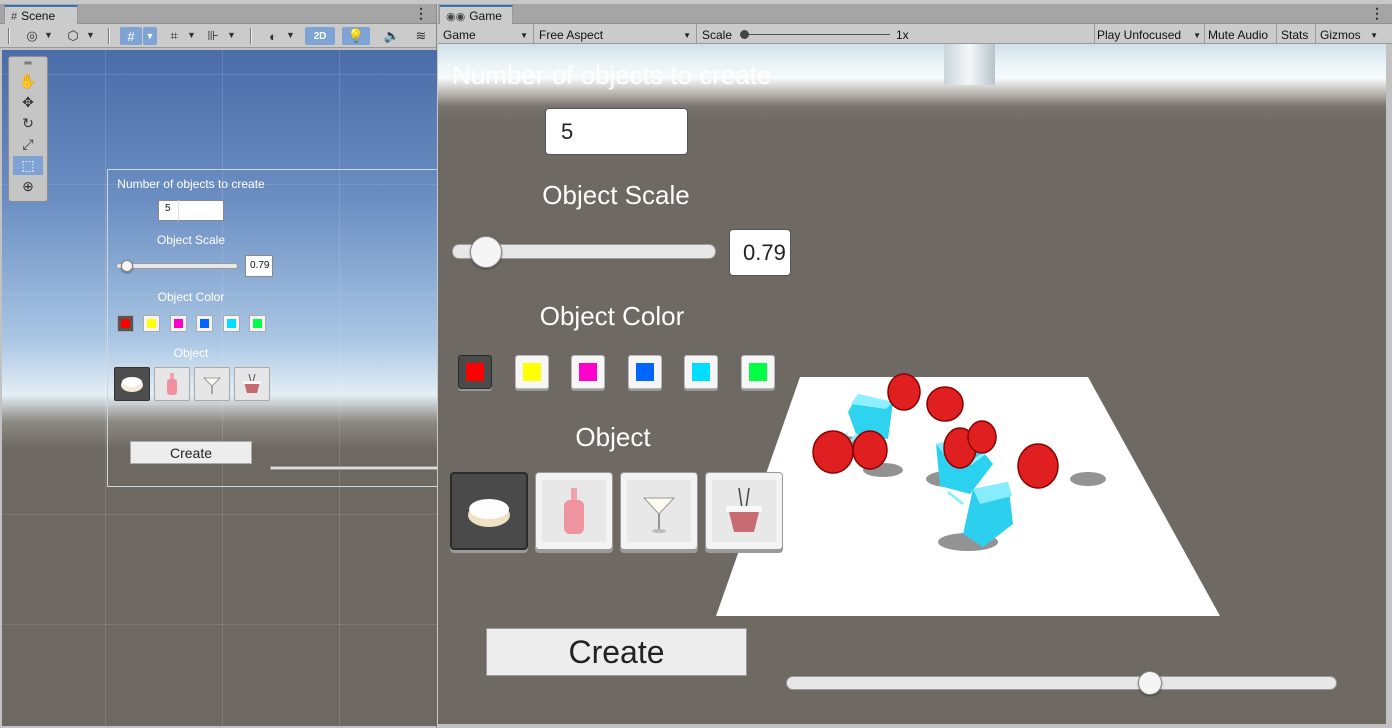 The image size is (1392, 728). Describe the element at coordinates (392, 36) in the screenshot. I see `audio-mute-icon: 🔈` at that location.